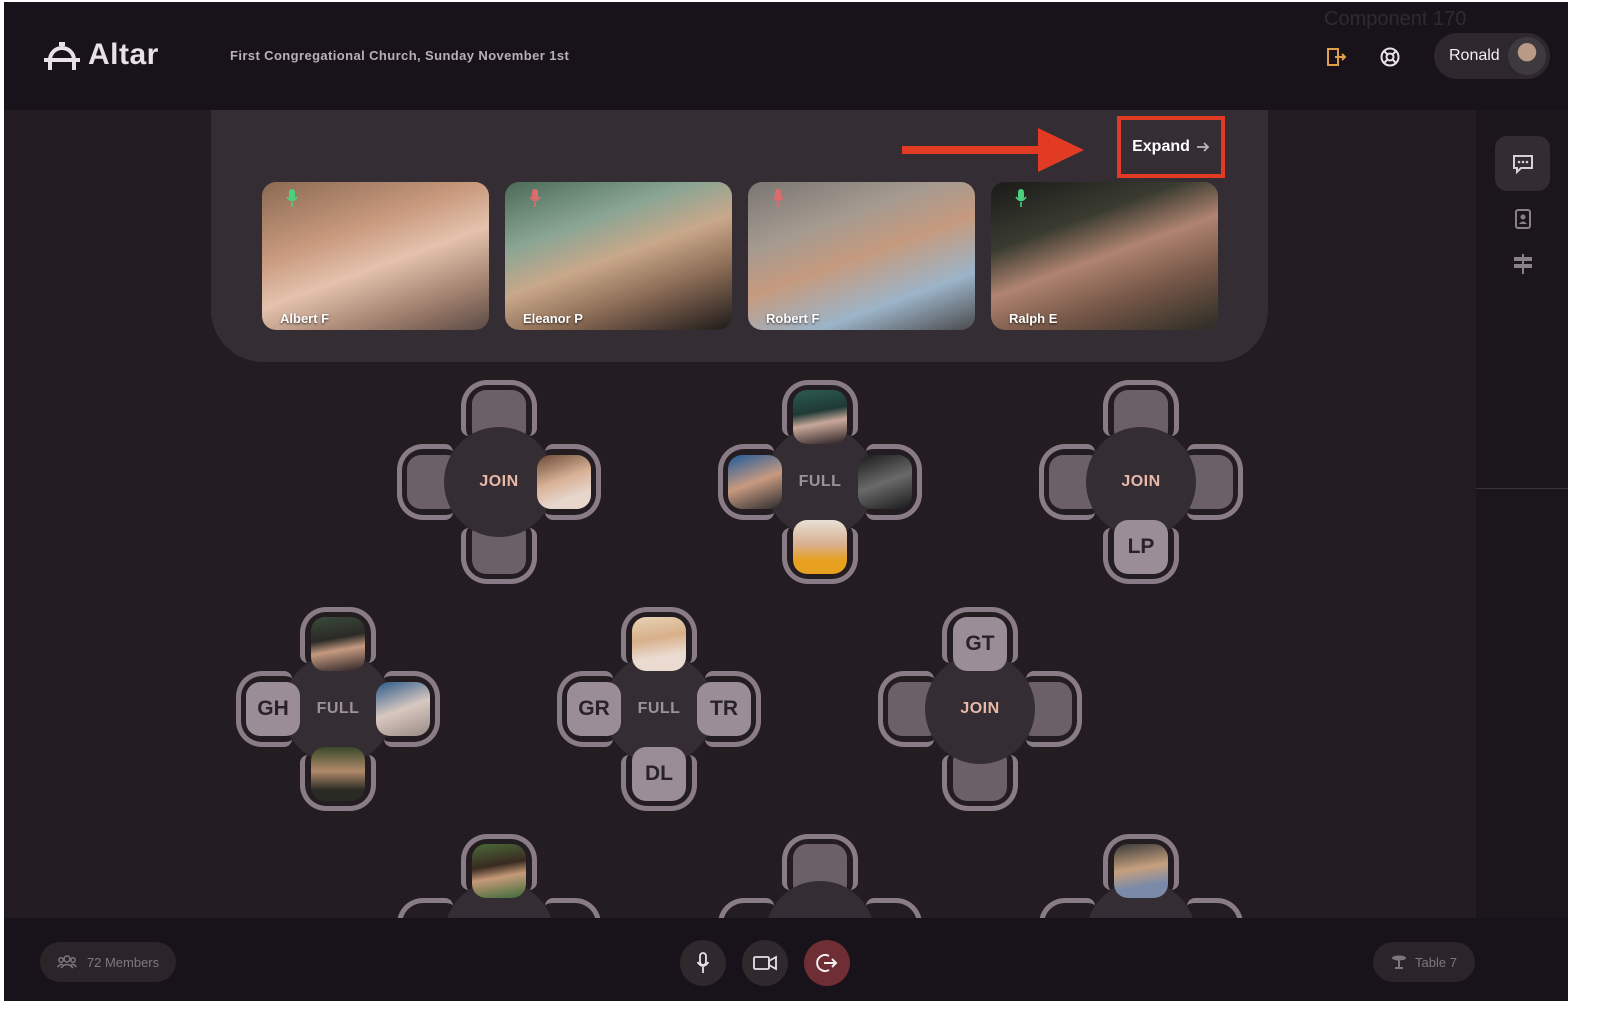  I want to click on app-name: Altar, so click(123, 54).